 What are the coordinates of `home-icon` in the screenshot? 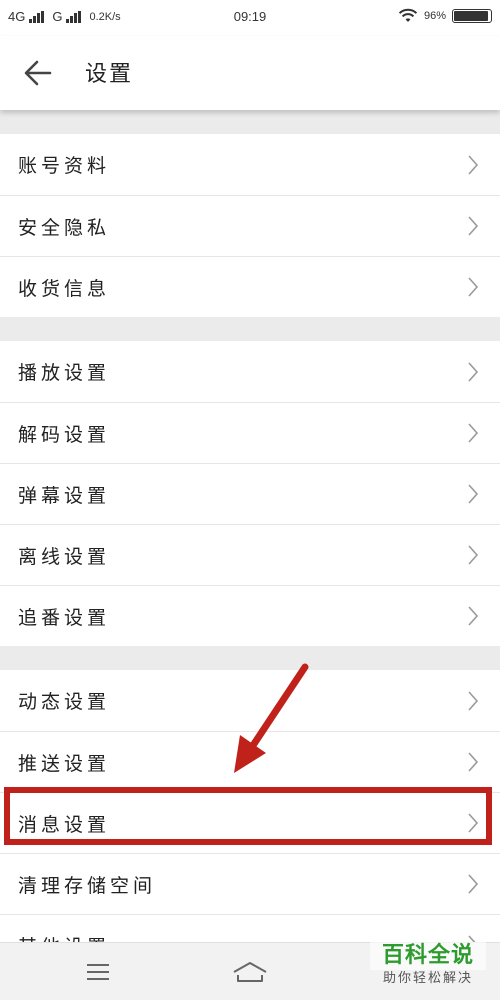 It's located at (250, 972).